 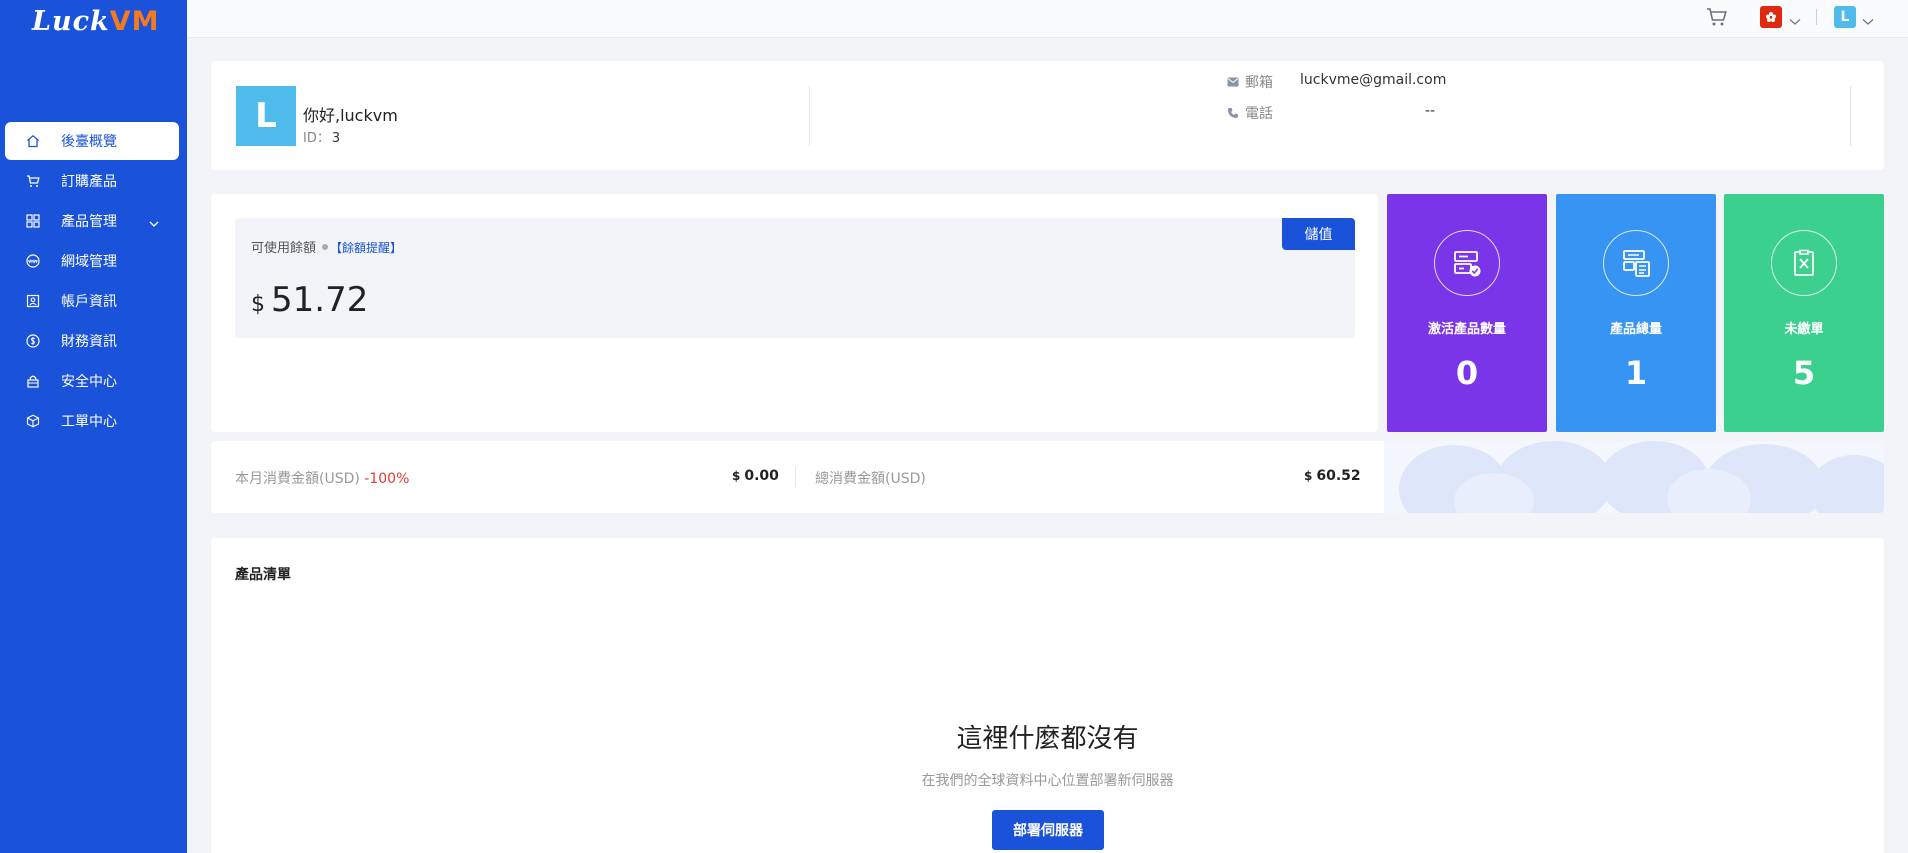 What do you see at coordinates (1047, 781) in the screenshot?
I see `empty-state-subtitle: 在我們的全球資料中心位置部署新伺服器` at bounding box center [1047, 781].